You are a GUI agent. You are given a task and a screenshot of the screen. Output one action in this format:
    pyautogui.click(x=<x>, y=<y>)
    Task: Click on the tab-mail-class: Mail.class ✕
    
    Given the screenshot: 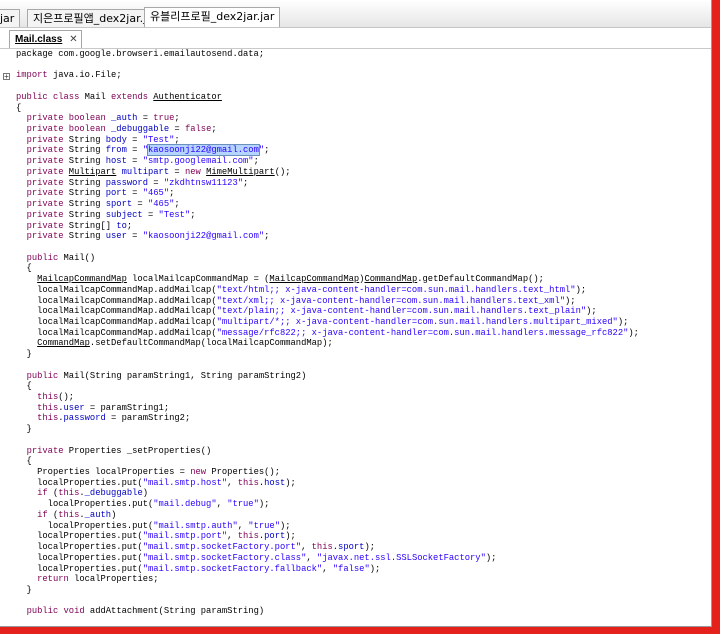 What is the action you would take?
    pyautogui.click(x=45, y=39)
    